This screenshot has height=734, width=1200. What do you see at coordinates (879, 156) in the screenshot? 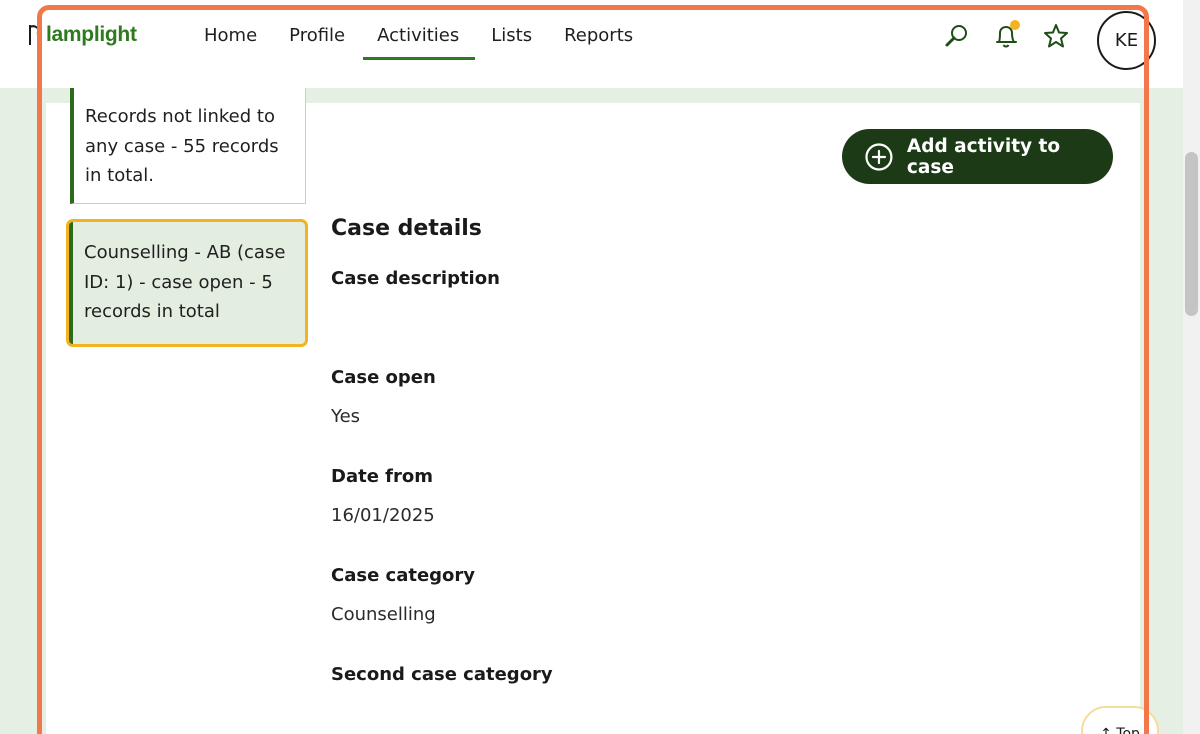
I see `plus-circle-icon` at bounding box center [879, 156].